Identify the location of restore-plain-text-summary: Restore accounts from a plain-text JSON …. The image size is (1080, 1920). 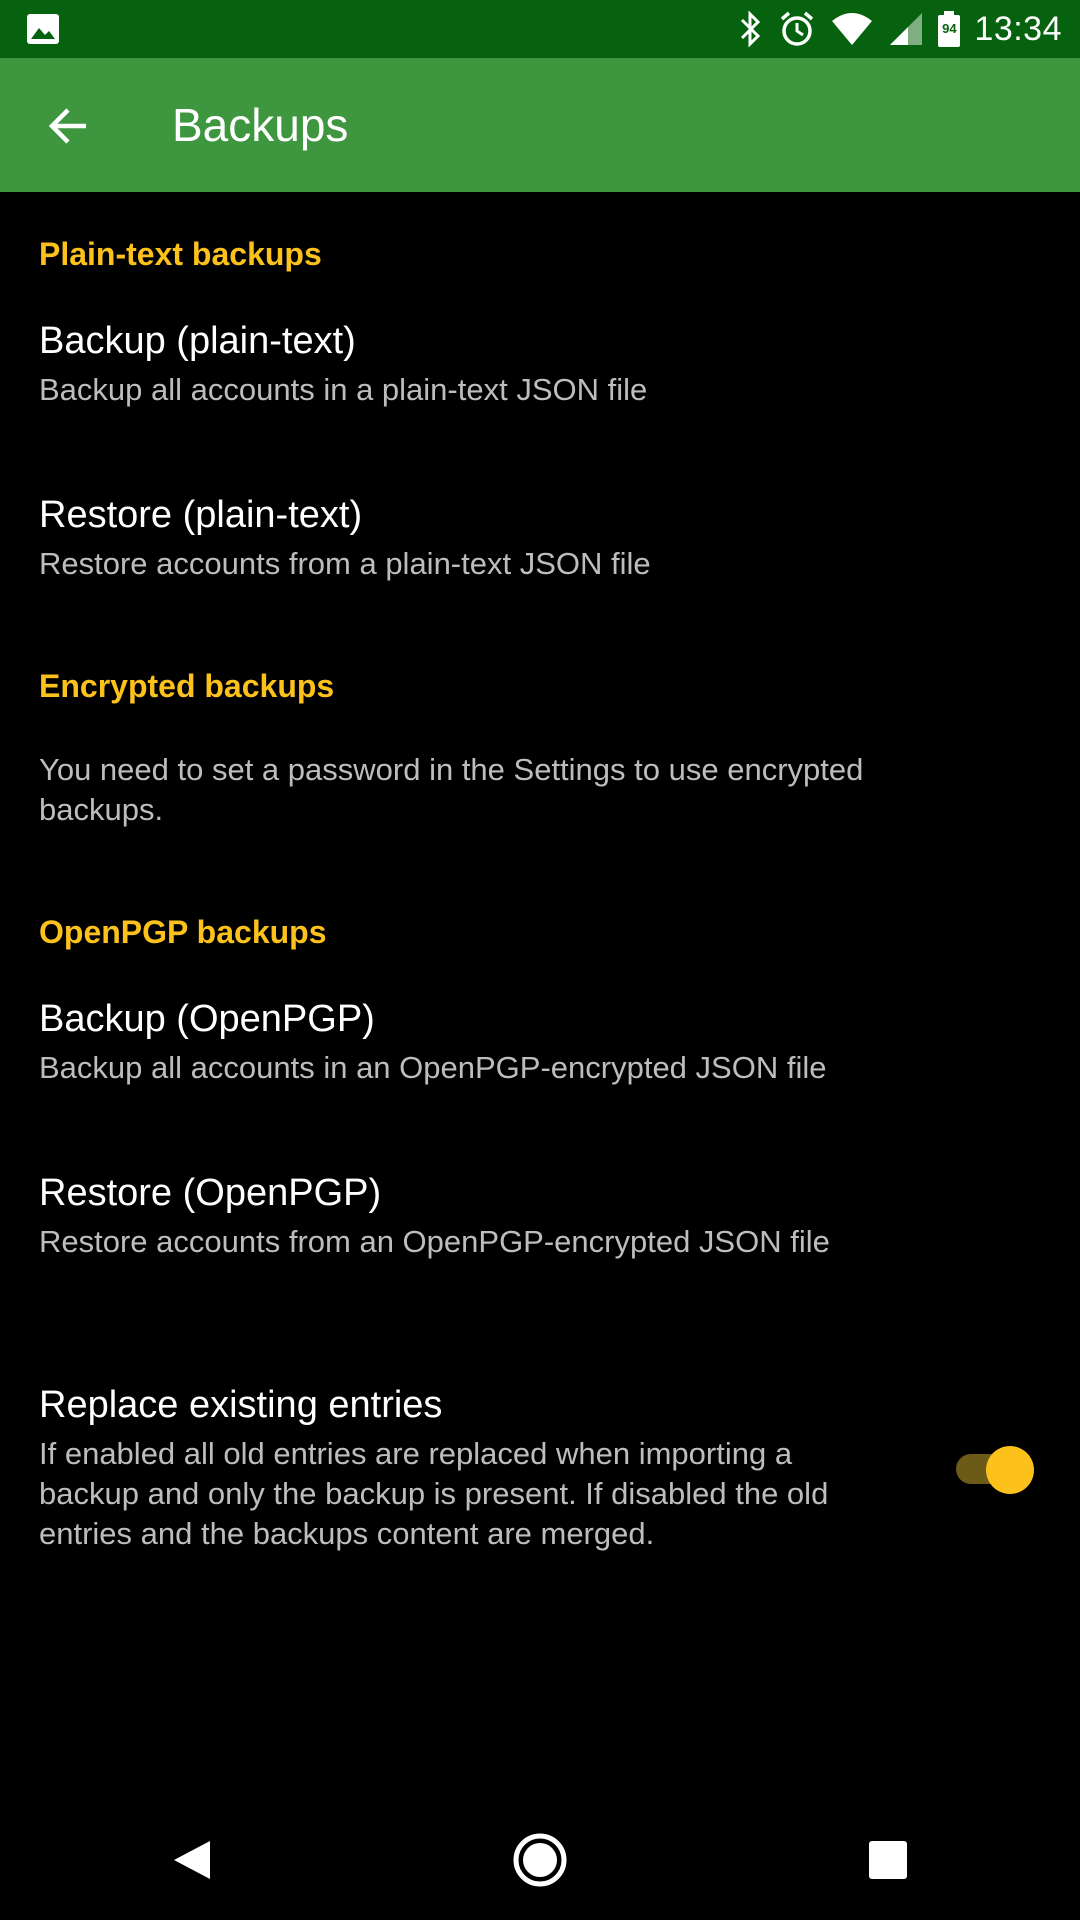
(345, 563).